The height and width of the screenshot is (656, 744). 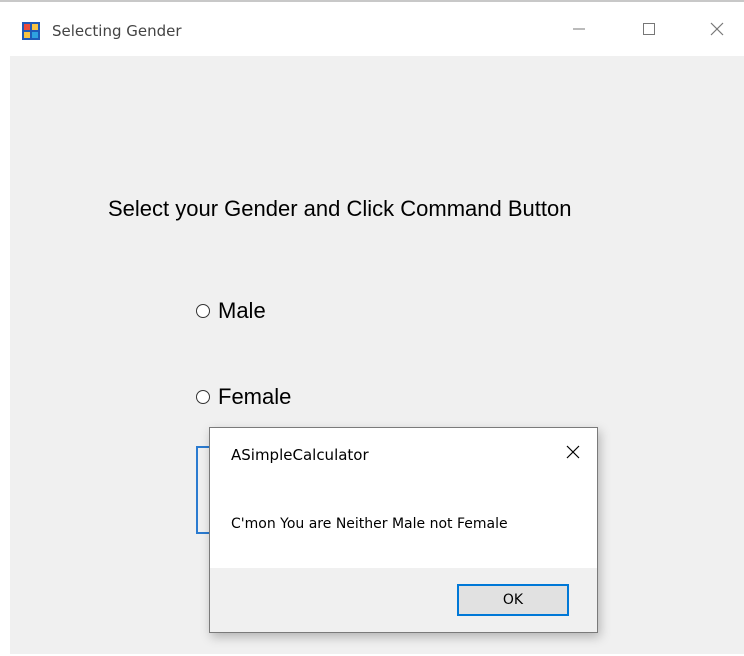 I want to click on dialog-close-button, so click(x=573, y=452).